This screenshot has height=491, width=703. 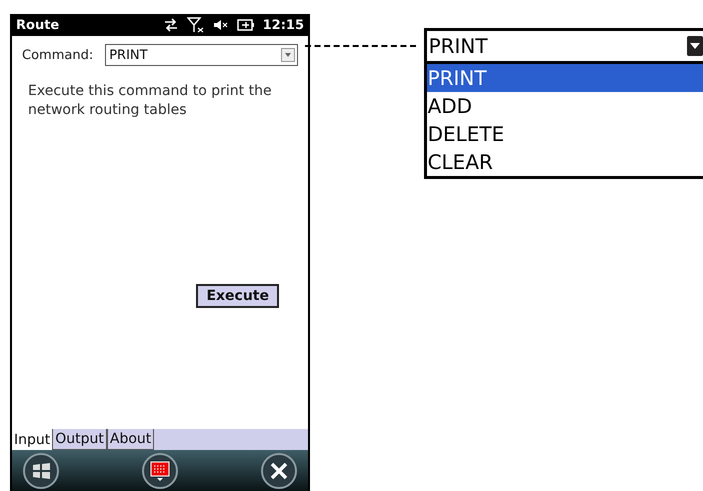 What do you see at coordinates (195, 25) in the screenshot?
I see `no-signal-icon` at bounding box center [195, 25].